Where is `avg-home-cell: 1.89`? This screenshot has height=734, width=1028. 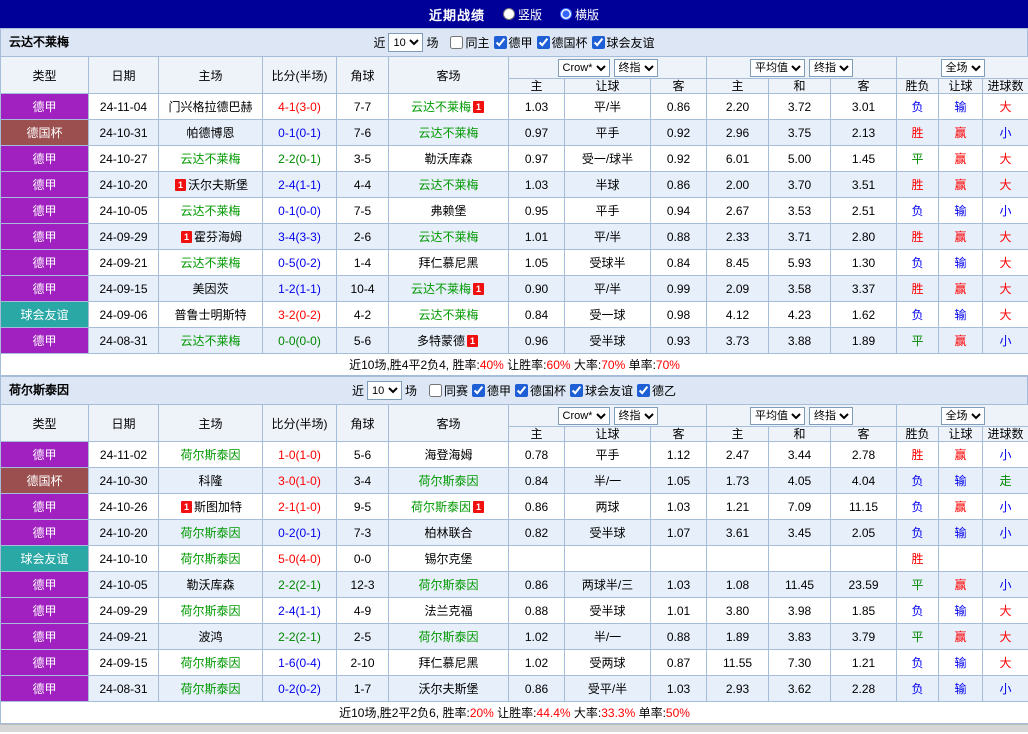
avg-home-cell: 1.89 is located at coordinates (738, 636).